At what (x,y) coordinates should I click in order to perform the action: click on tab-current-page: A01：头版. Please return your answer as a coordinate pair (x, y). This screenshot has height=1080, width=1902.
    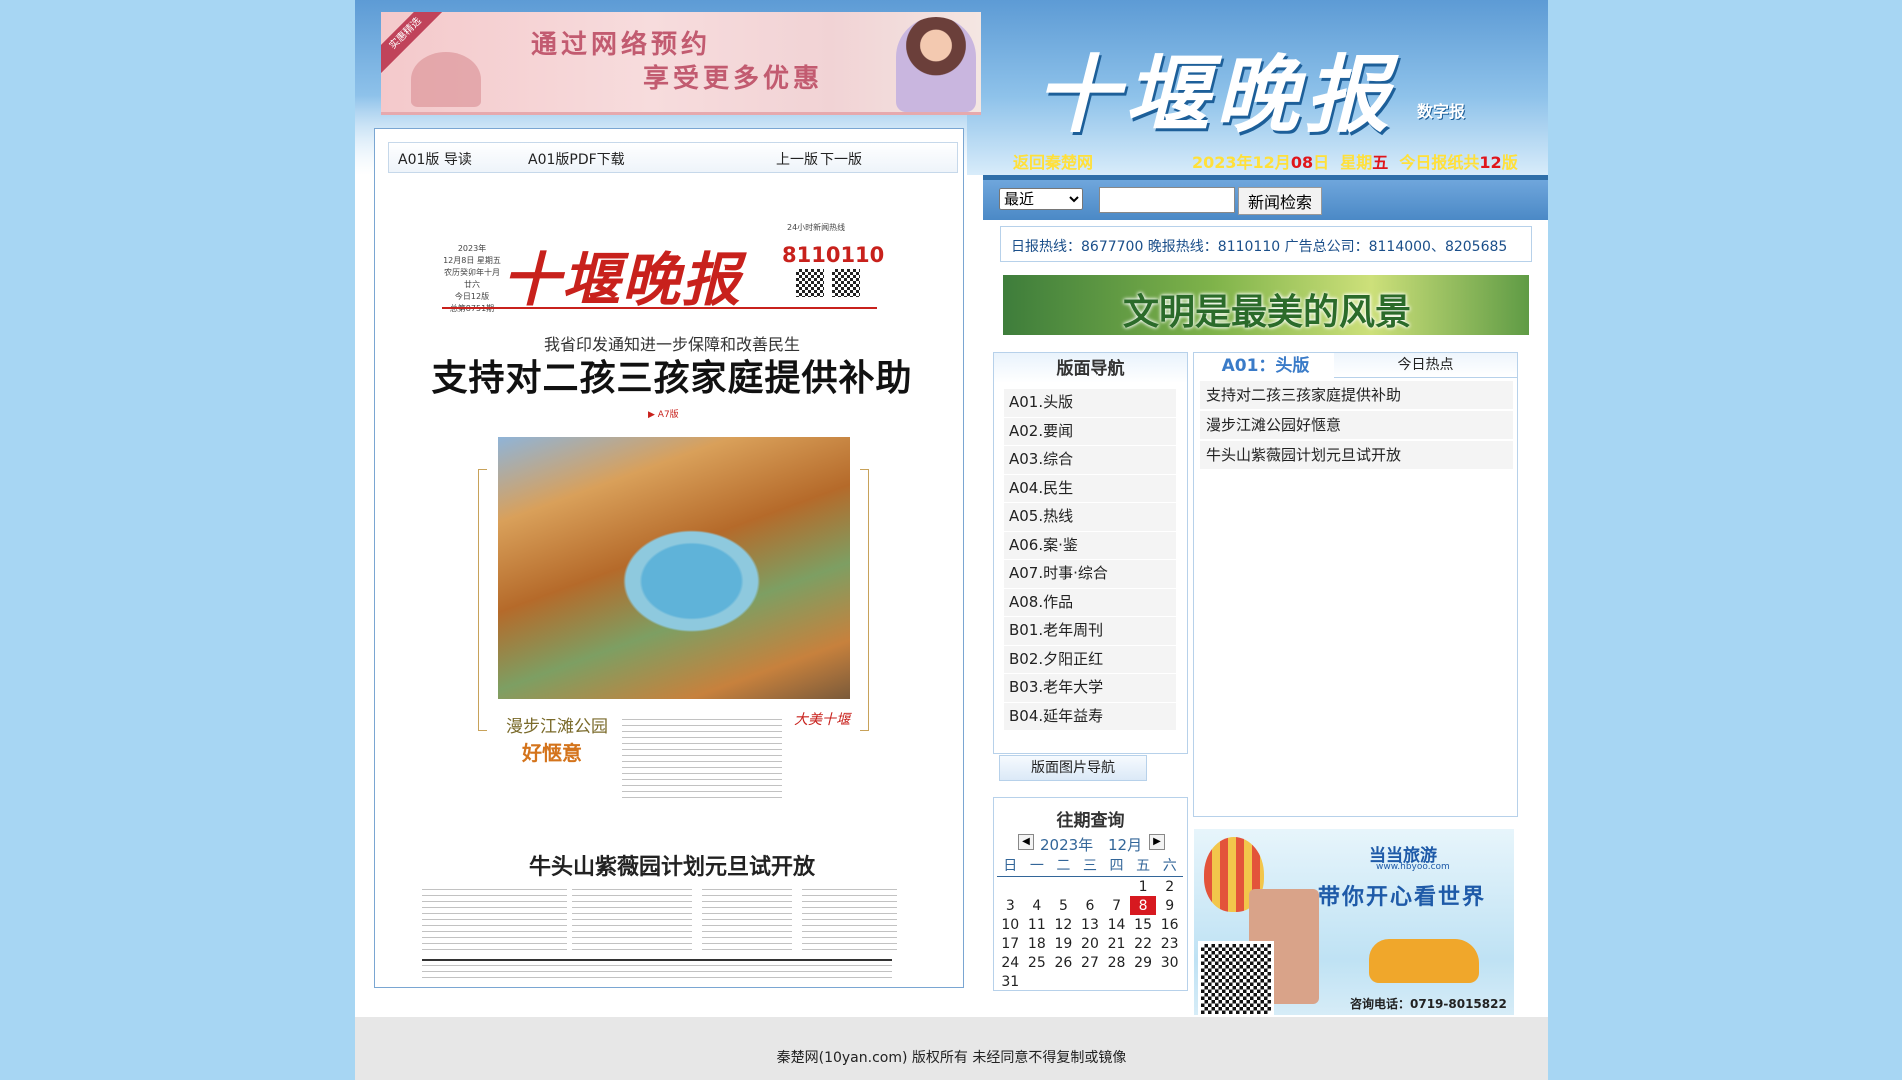
    Looking at the image, I should click on (1266, 365).